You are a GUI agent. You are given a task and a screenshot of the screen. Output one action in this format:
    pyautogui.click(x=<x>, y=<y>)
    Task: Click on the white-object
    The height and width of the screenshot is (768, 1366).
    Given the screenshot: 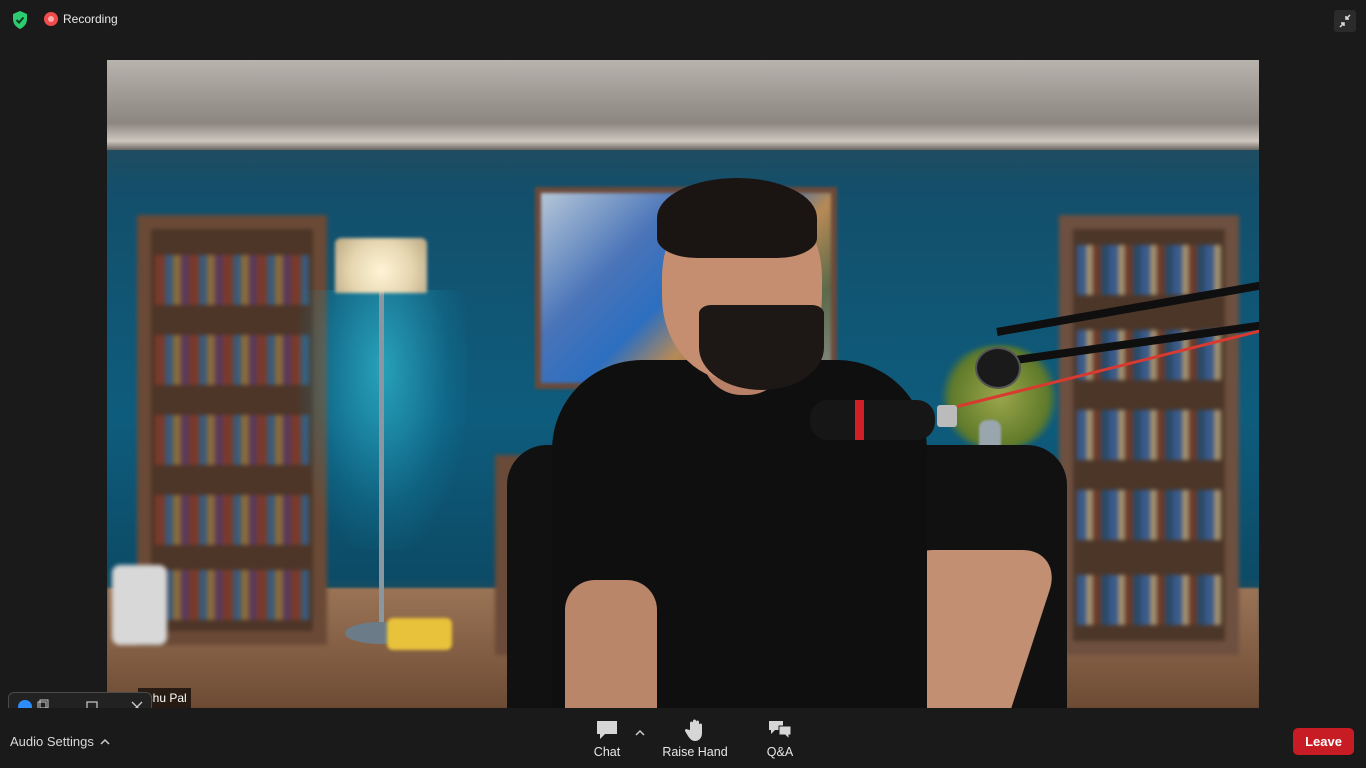 What is the action you would take?
    pyautogui.click(x=139, y=605)
    